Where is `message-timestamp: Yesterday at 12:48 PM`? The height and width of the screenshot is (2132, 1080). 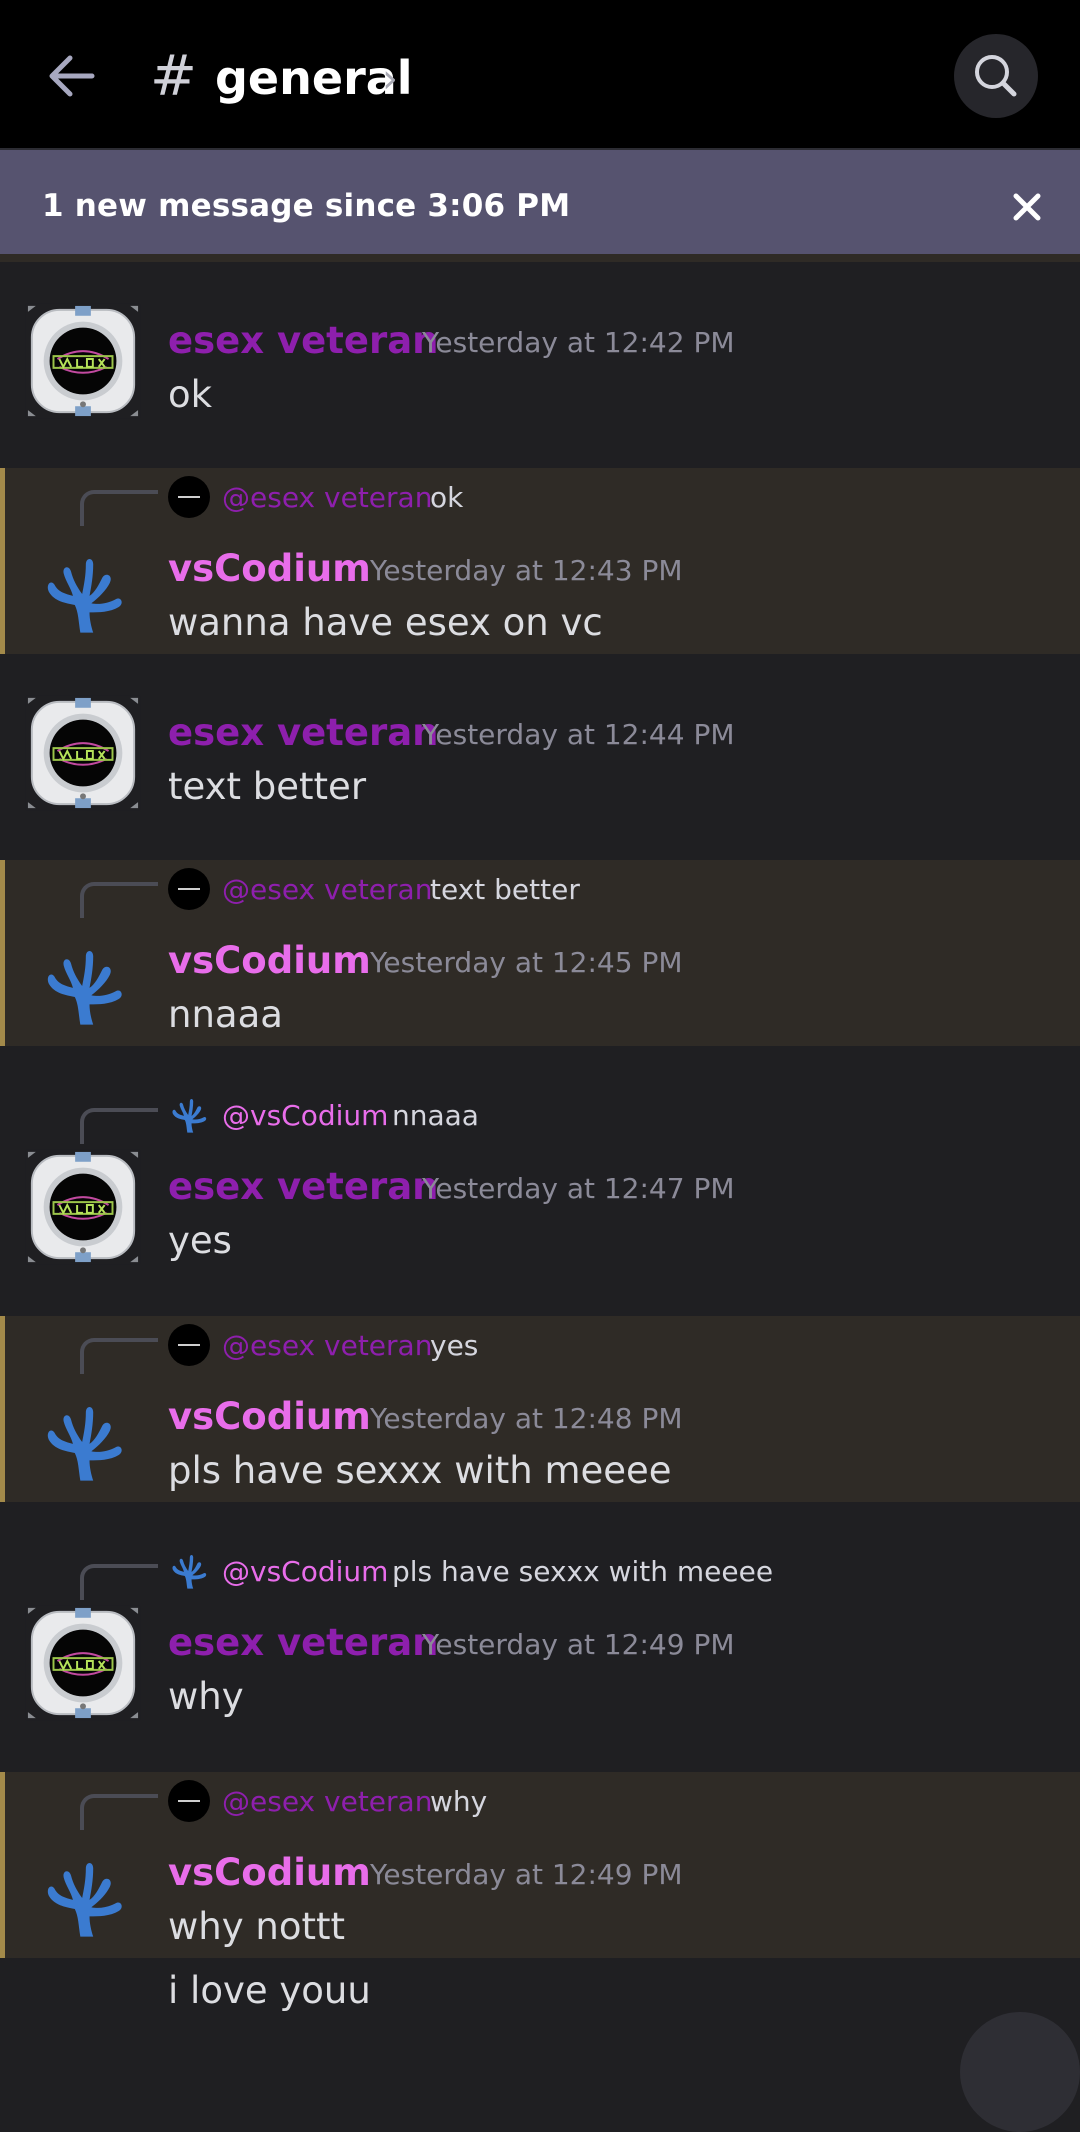 message-timestamp: Yesterday at 12:48 PM is located at coordinates (526, 1418).